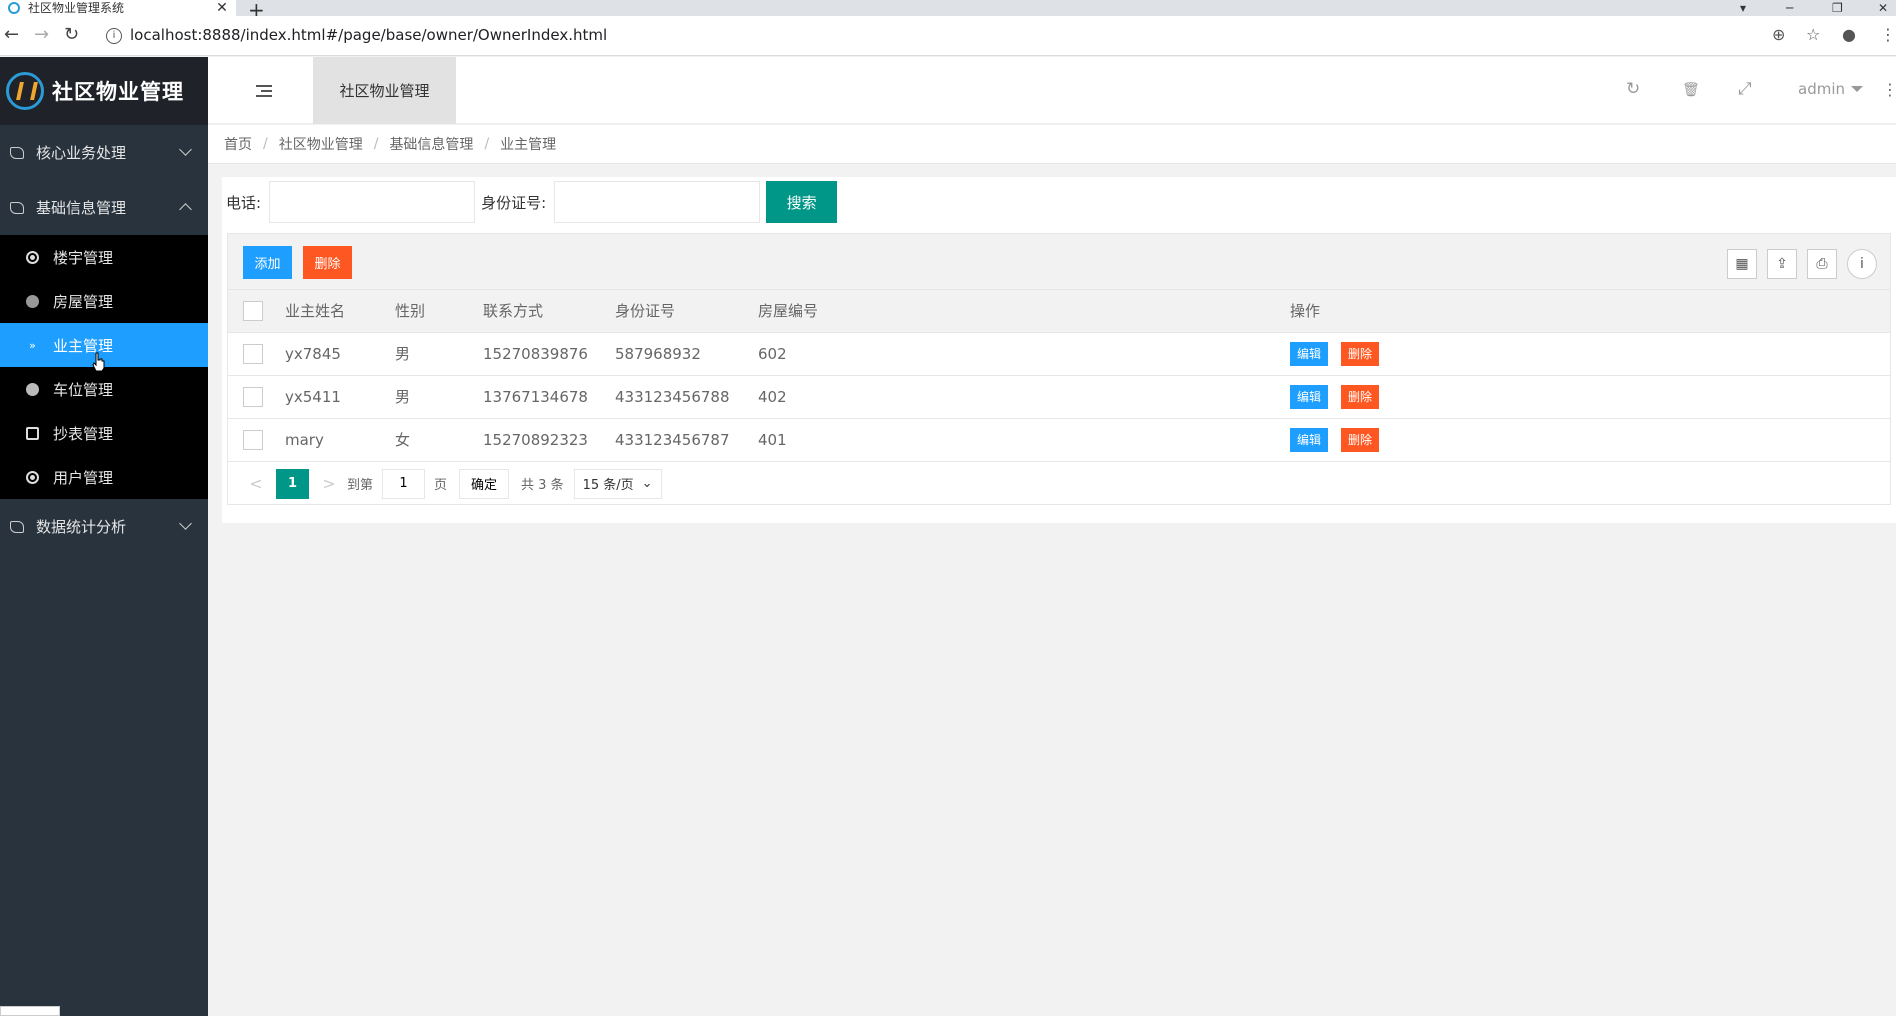 The height and width of the screenshot is (1016, 1896). Describe the element at coordinates (264, 92) in the screenshot. I see `menu-toggle-icon` at that location.